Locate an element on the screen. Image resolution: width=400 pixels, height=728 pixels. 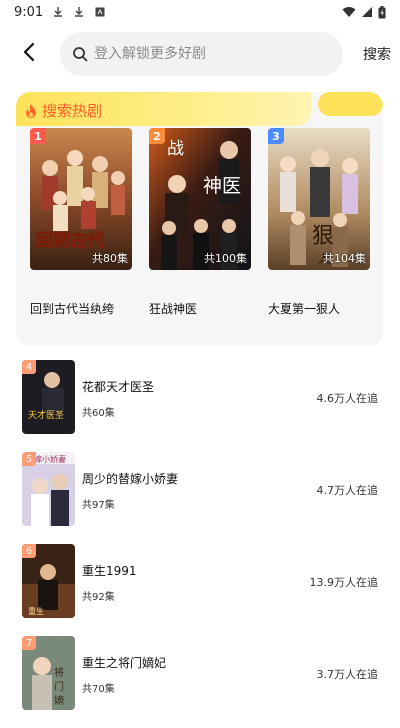
episode-count: 共70集 is located at coordinates (98, 689).